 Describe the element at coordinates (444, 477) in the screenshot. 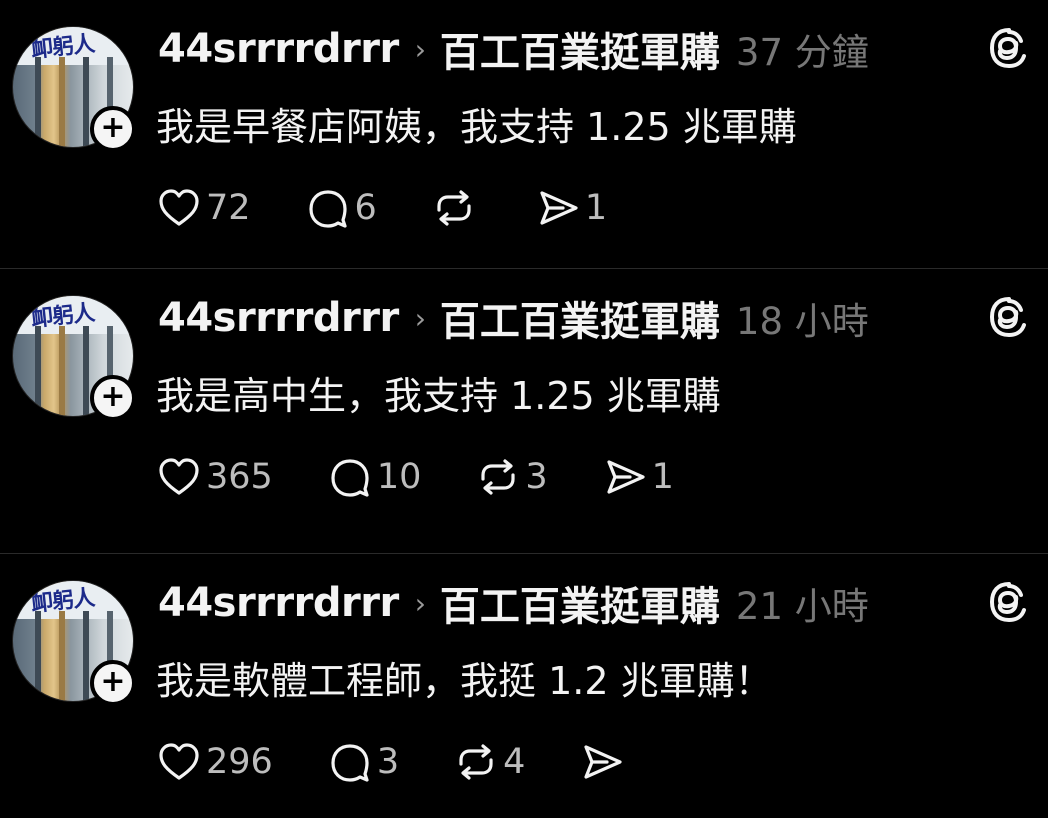

I see `action-bar: 365 10 3 1` at that location.